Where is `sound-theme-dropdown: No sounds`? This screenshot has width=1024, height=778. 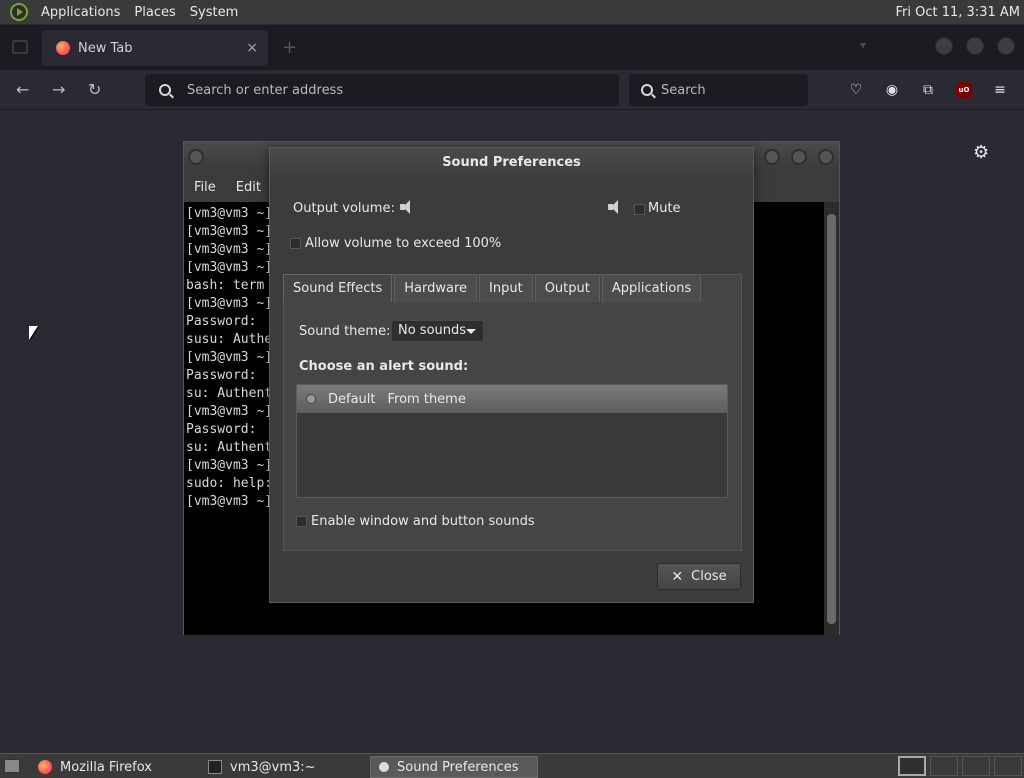 sound-theme-dropdown: No sounds is located at coordinates (437, 331).